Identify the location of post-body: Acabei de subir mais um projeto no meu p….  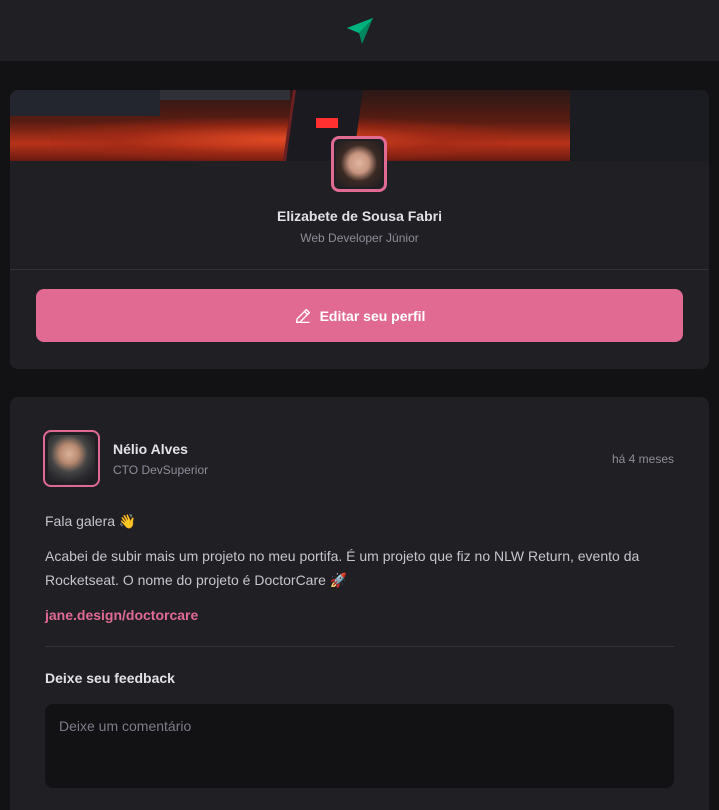
(342, 568).